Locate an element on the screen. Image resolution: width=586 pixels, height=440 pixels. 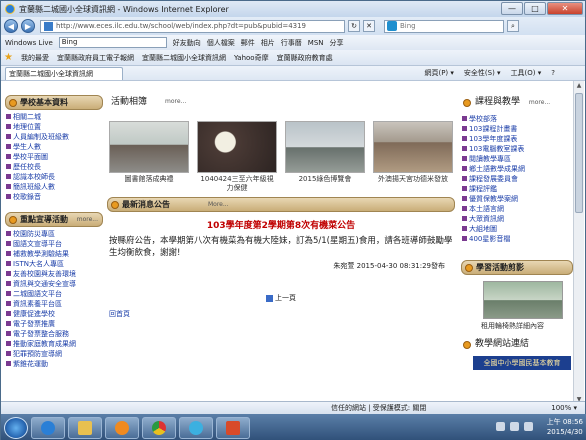
safety-menu: 安全性(S) ▾ is located at coordinates (482, 73).